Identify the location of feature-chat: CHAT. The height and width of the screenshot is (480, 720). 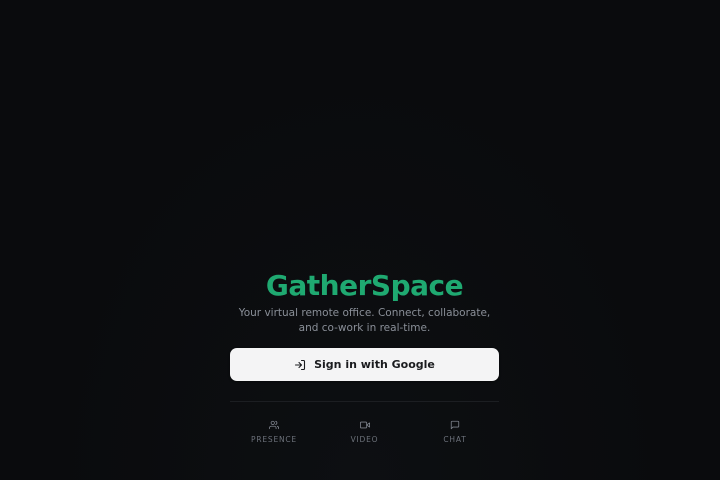
(455, 432).